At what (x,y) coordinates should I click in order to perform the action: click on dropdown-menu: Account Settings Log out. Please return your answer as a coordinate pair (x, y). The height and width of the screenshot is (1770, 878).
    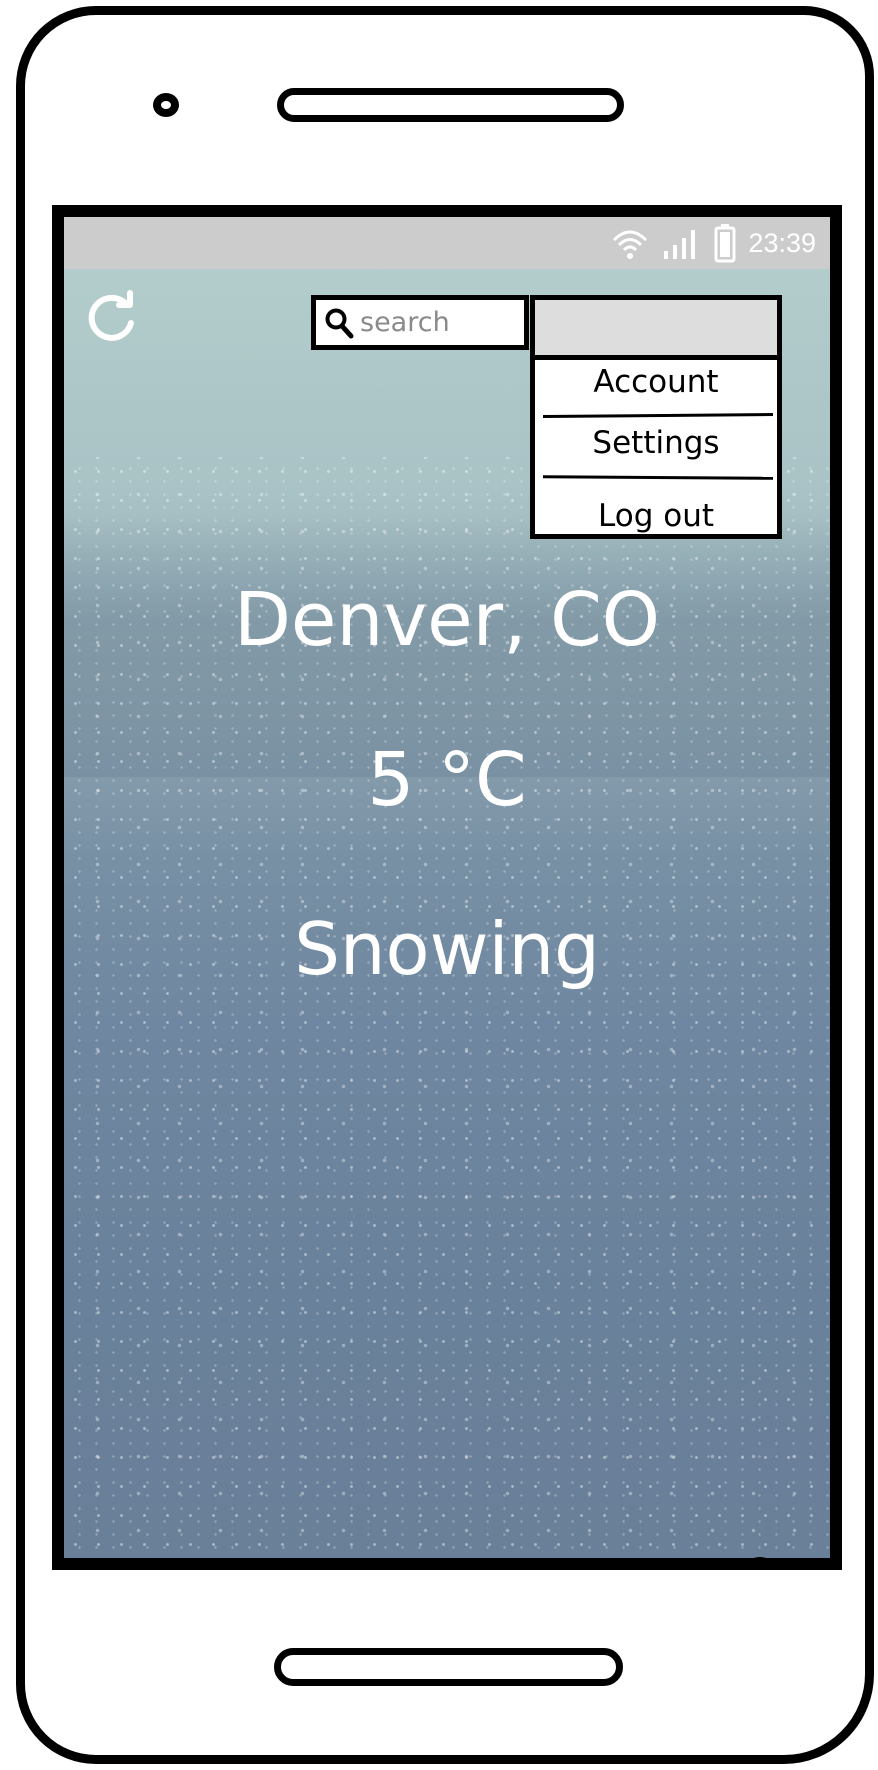
    Looking at the image, I should click on (656, 417).